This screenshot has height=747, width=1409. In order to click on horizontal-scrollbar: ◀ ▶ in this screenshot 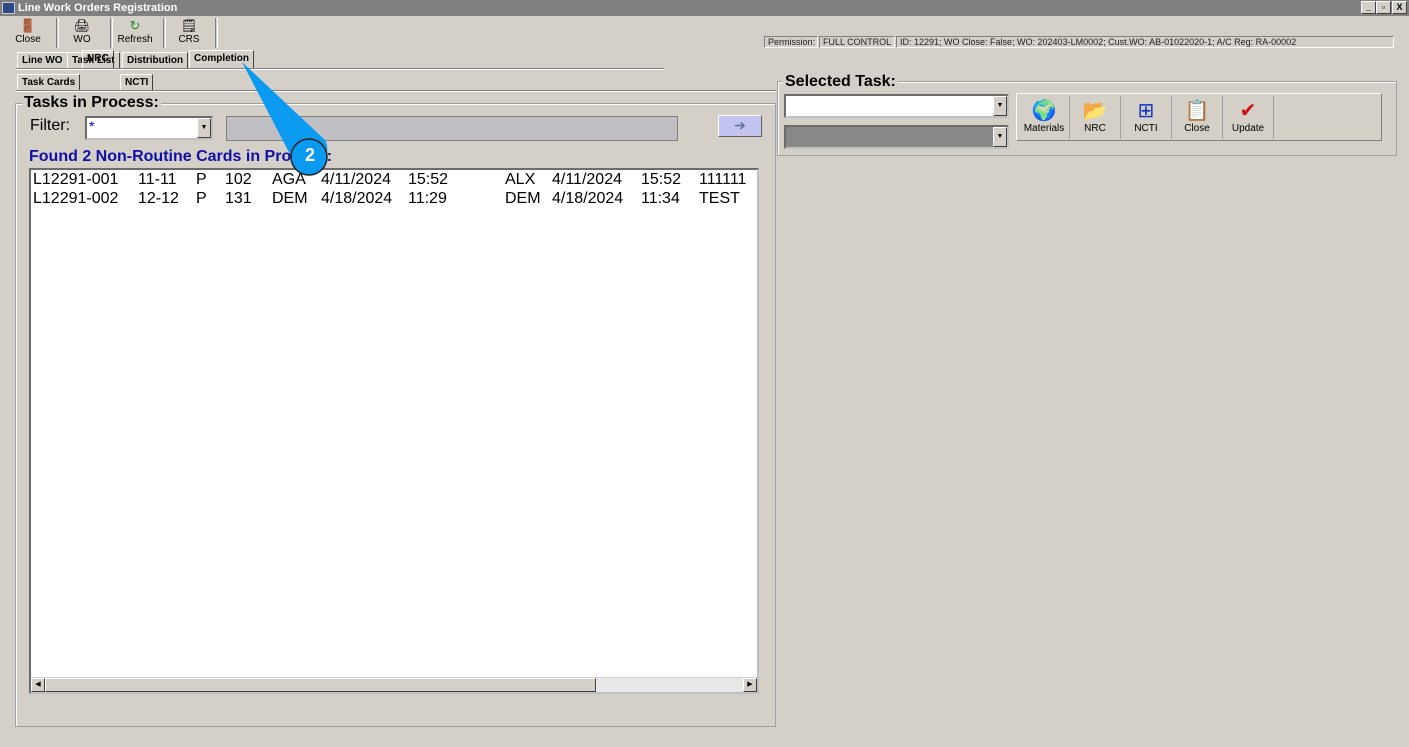, I will do `click(394, 684)`.